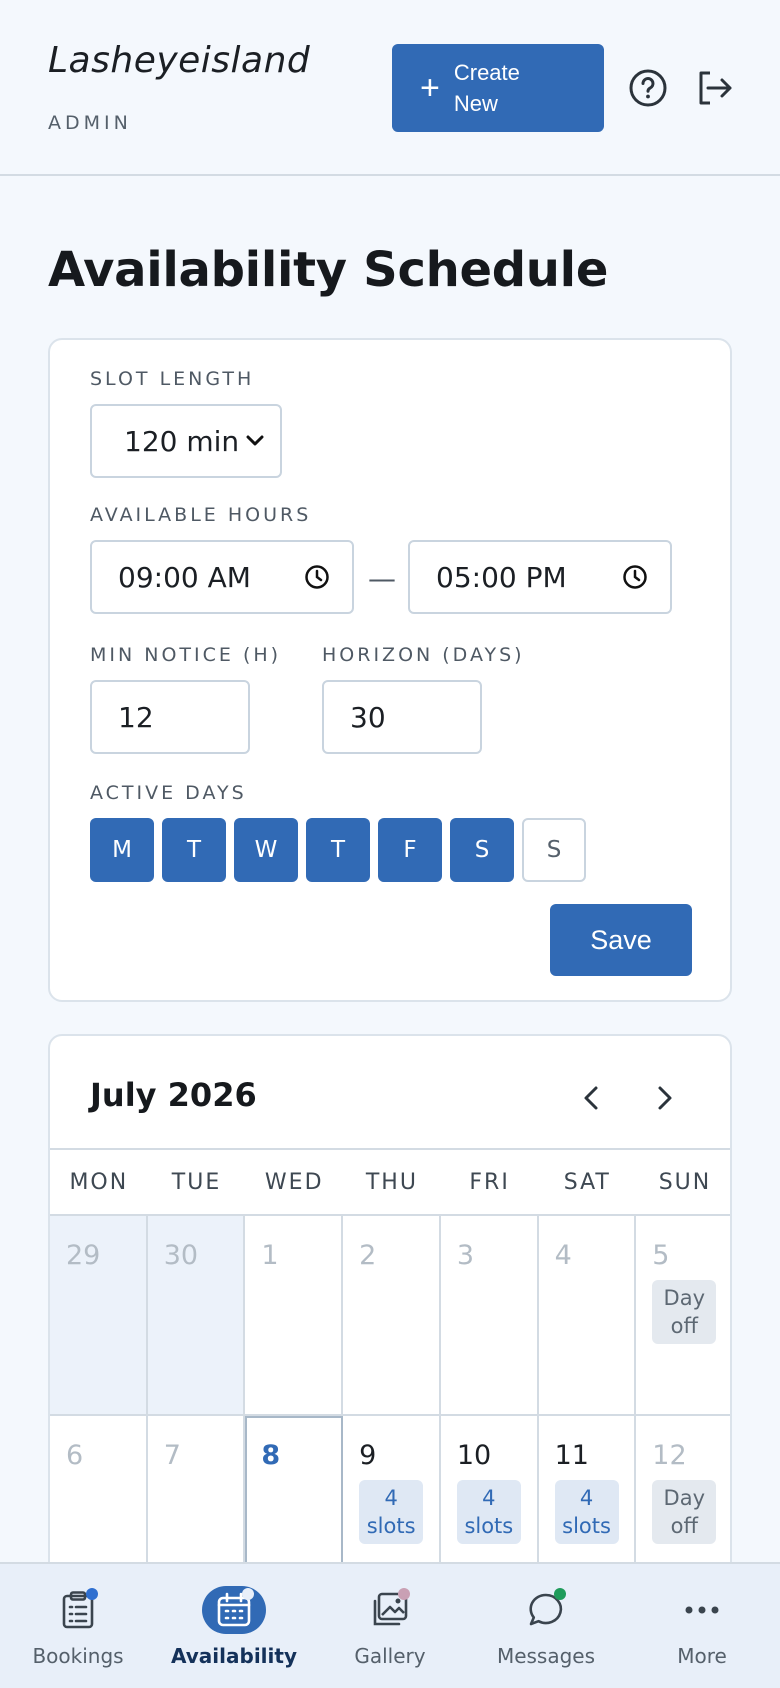  Describe the element at coordinates (489, 1316) in the screenshot. I see `calendar-day-cell: 3` at that location.